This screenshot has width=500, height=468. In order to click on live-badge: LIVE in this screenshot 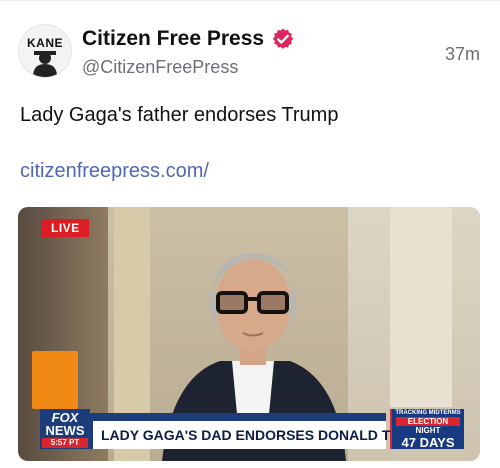, I will do `click(65, 228)`.